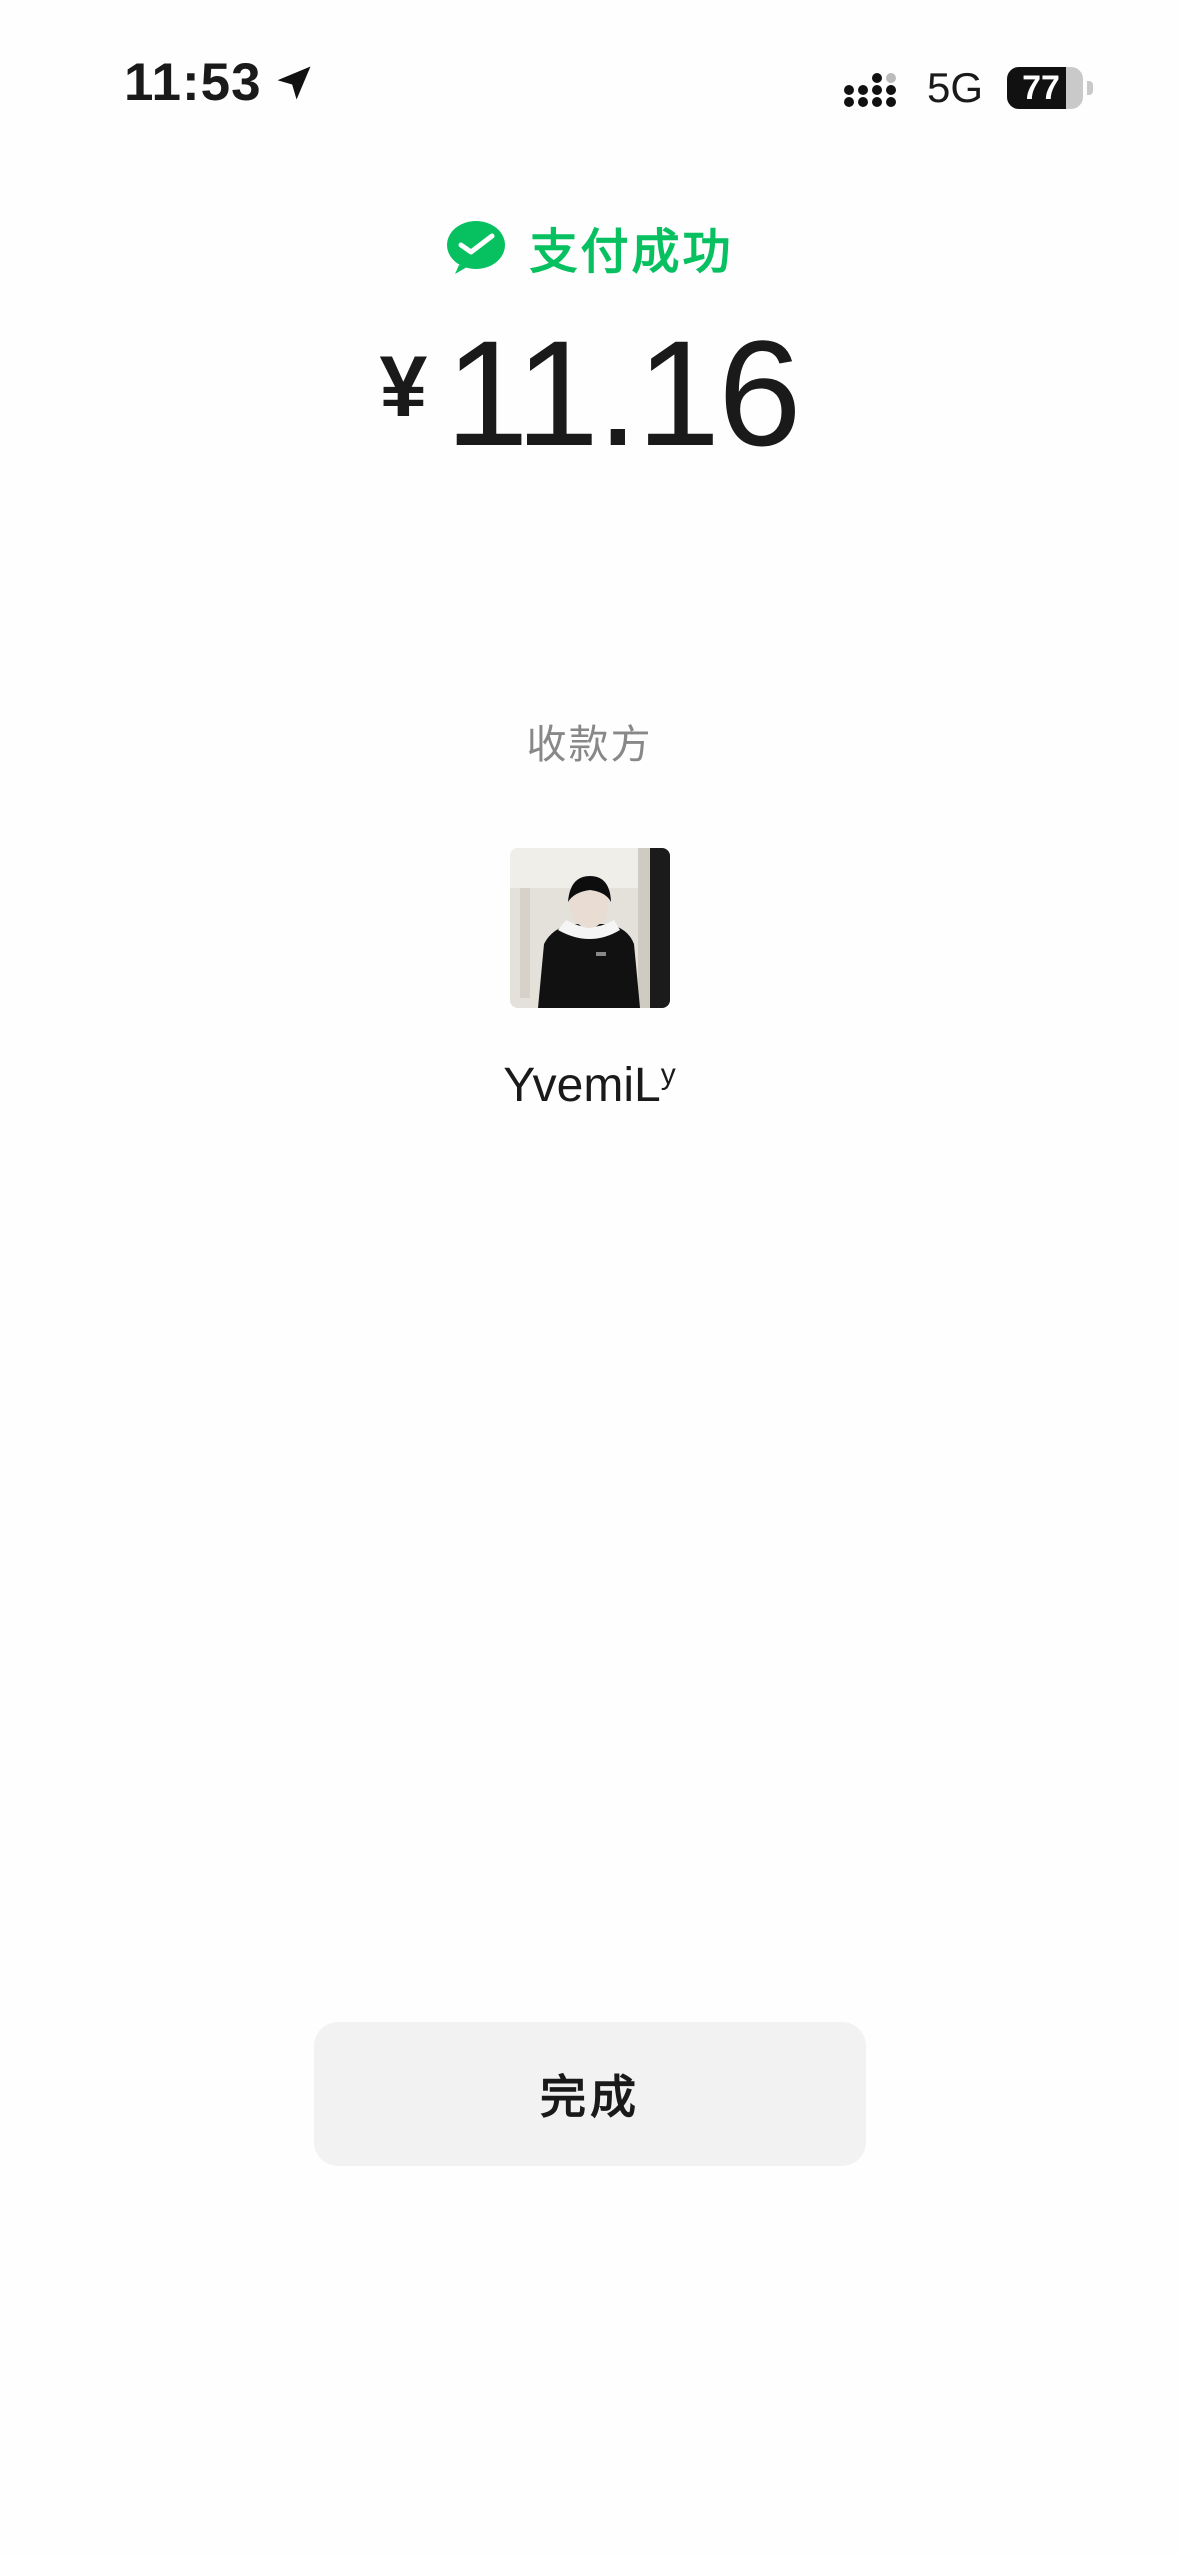  Describe the element at coordinates (954, 87) in the screenshot. I see `network-type: 5G` at that location.